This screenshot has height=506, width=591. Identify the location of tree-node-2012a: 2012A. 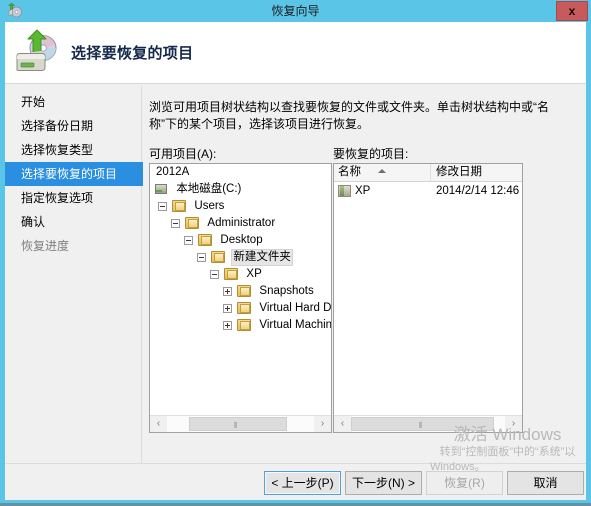
(240, 172).